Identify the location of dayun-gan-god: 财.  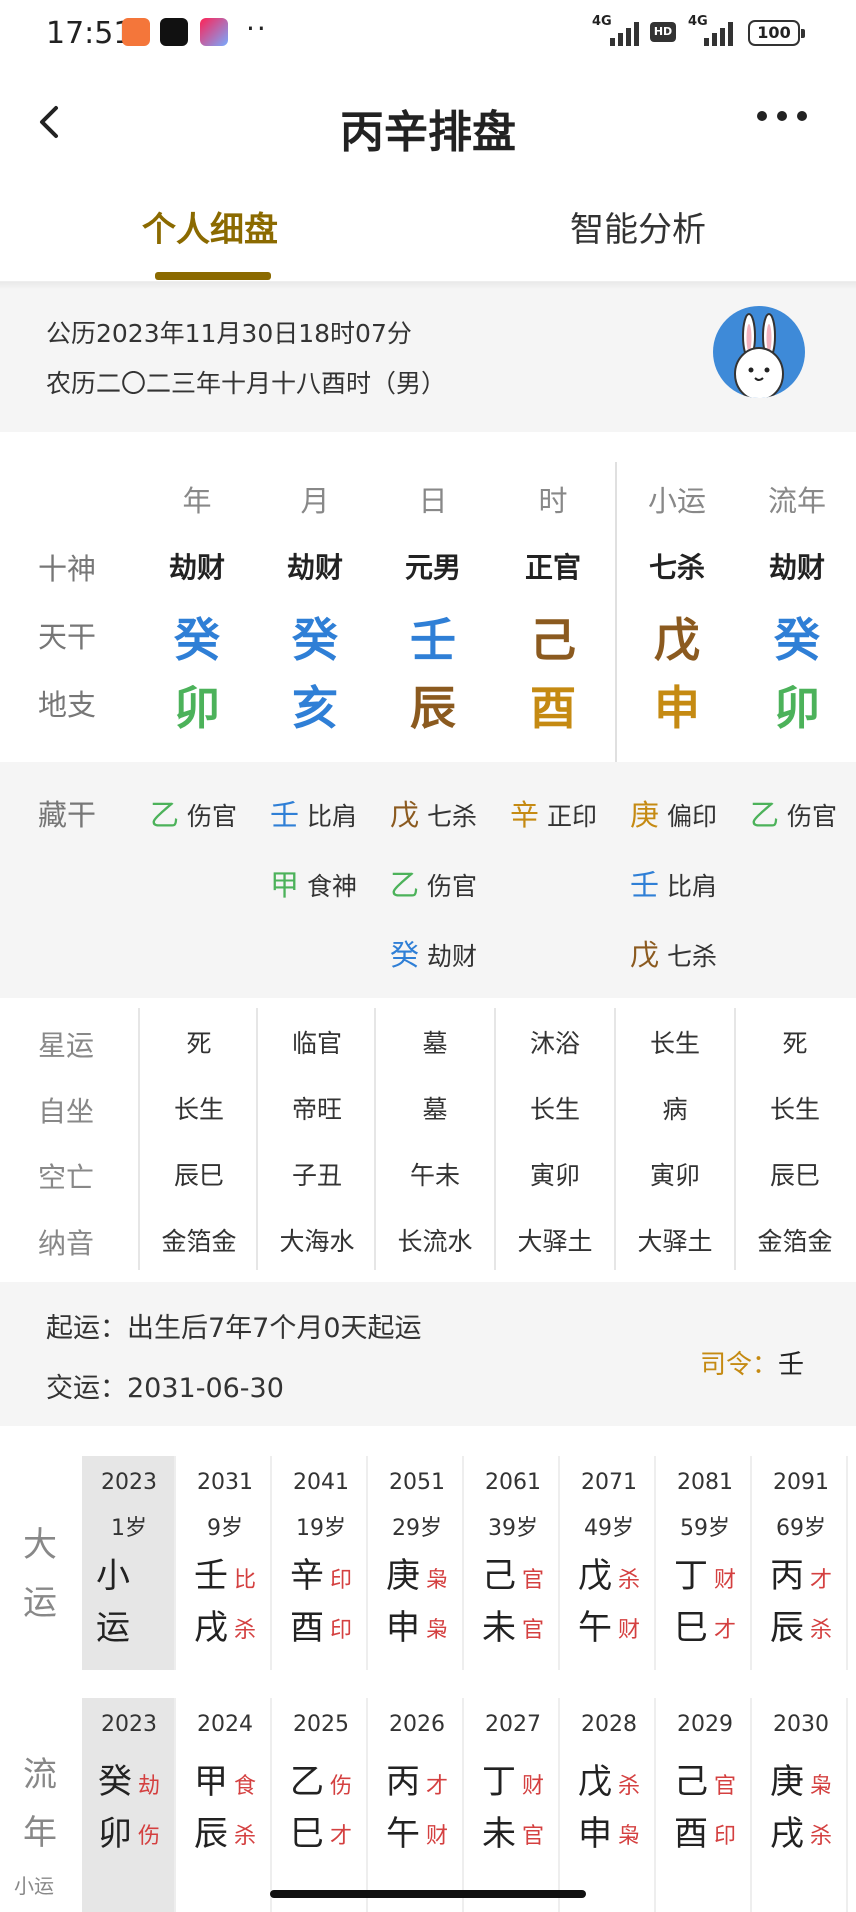
(725, 1580).